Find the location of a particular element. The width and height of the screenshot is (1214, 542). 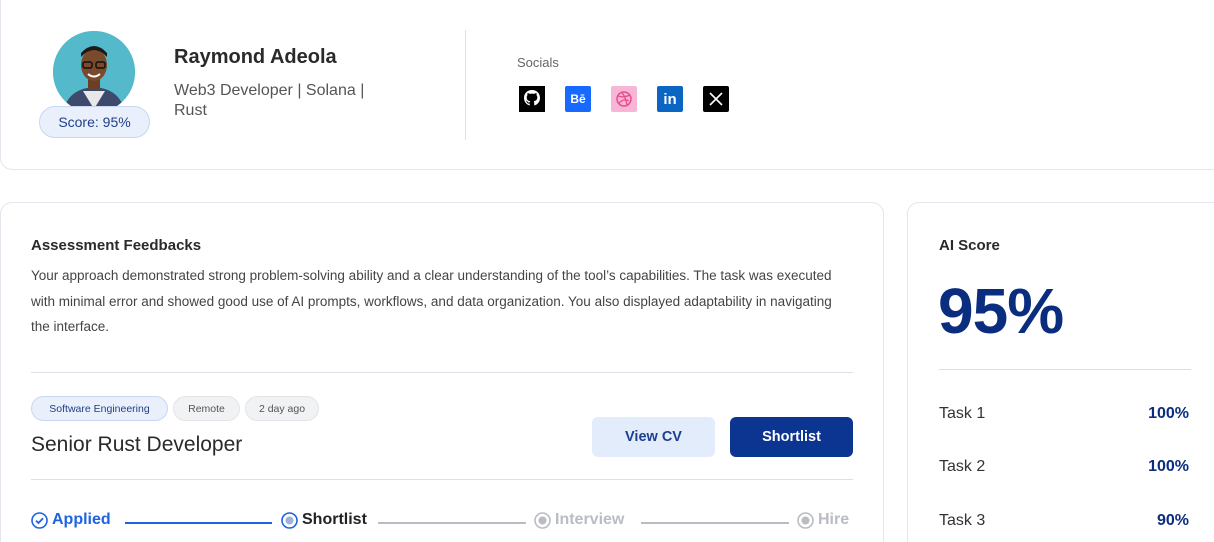

linkedin-glyph: in is located at coordinates (670, 99).